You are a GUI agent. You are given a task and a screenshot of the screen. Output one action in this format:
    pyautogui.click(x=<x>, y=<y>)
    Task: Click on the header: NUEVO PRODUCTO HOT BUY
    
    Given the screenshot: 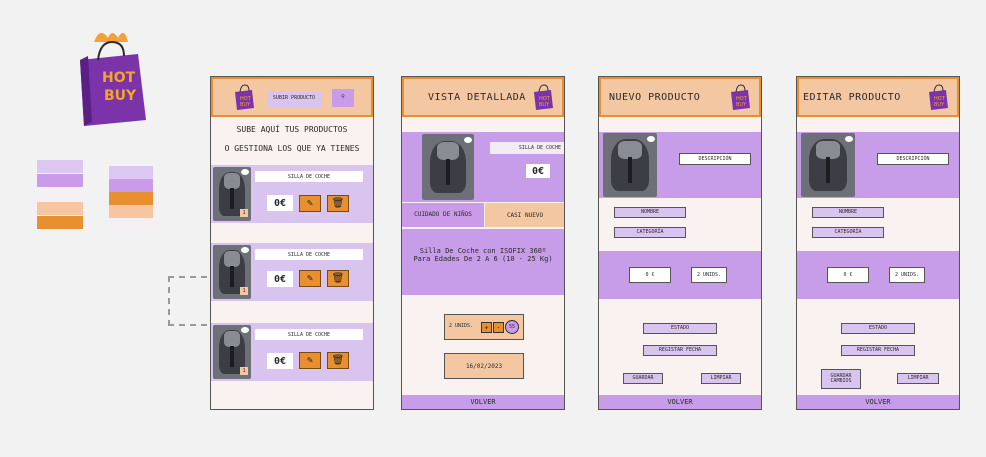 What is the action you would take?
    pyautogui.click(x=680, y=97)
    